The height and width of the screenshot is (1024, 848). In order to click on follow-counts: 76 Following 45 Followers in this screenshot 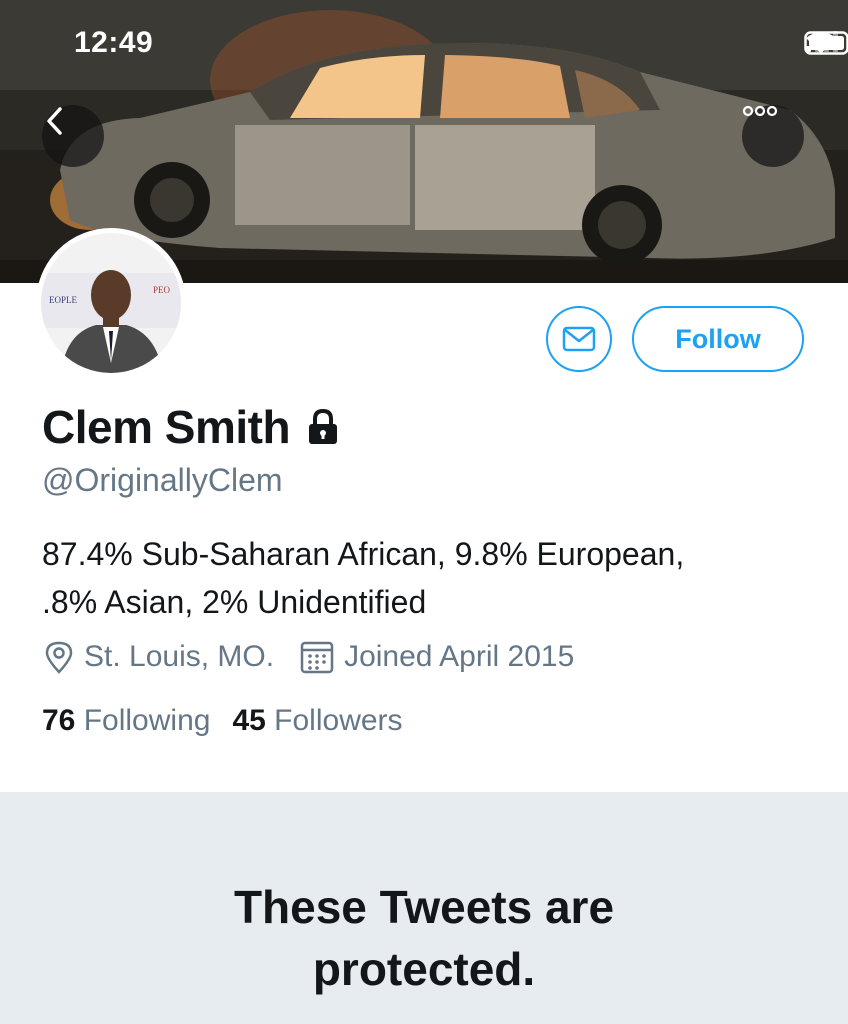, I will do `click(233, 721)`.